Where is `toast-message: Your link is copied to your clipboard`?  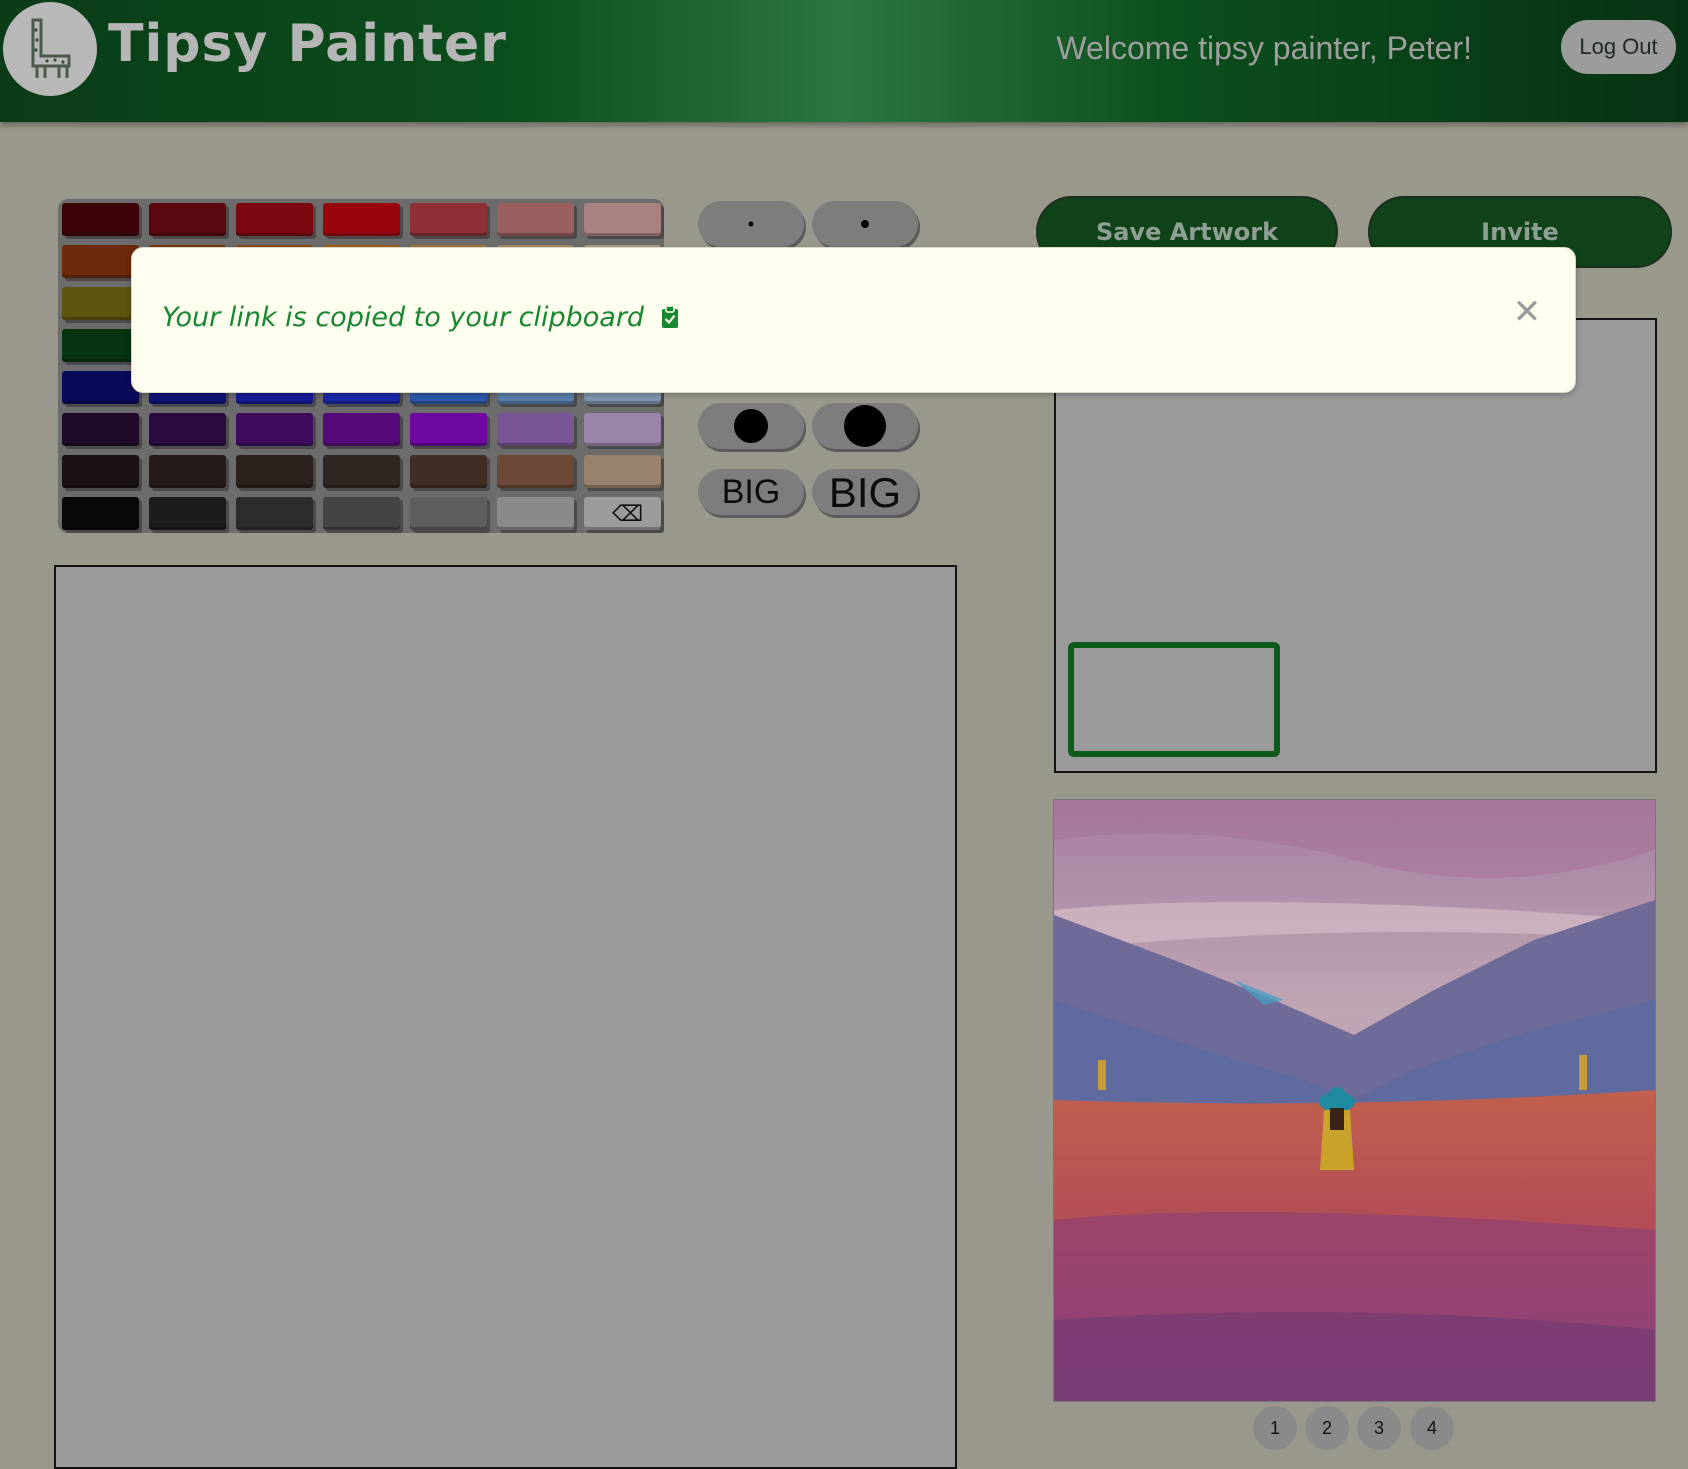
toast-message: Your link is copied to your clipboard is located at coordinates (420, 319).